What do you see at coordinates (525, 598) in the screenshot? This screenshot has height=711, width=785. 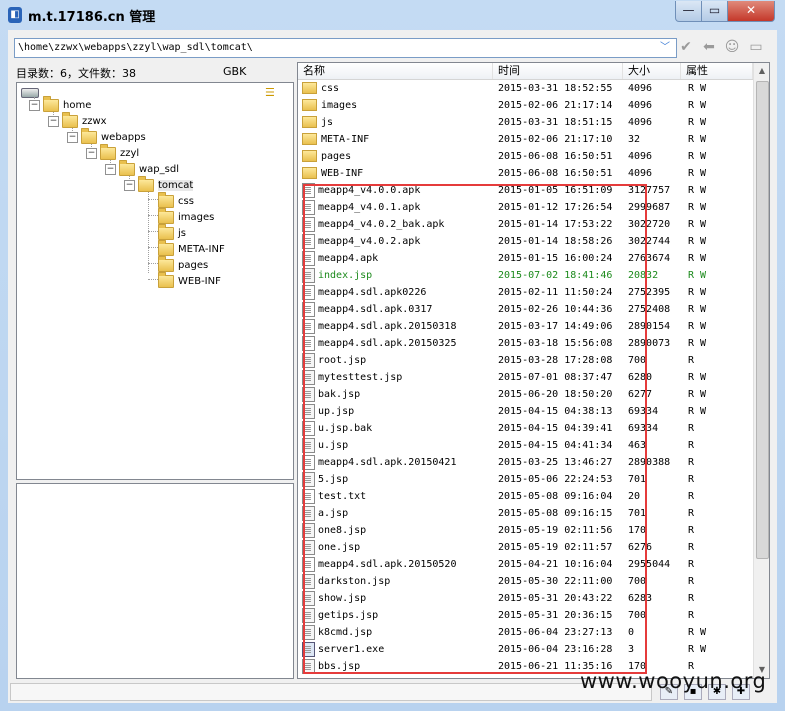 I see `table-row: show.jsp 2015-05-31 20:43:22 6283 R` at bounding box center [525, 598].